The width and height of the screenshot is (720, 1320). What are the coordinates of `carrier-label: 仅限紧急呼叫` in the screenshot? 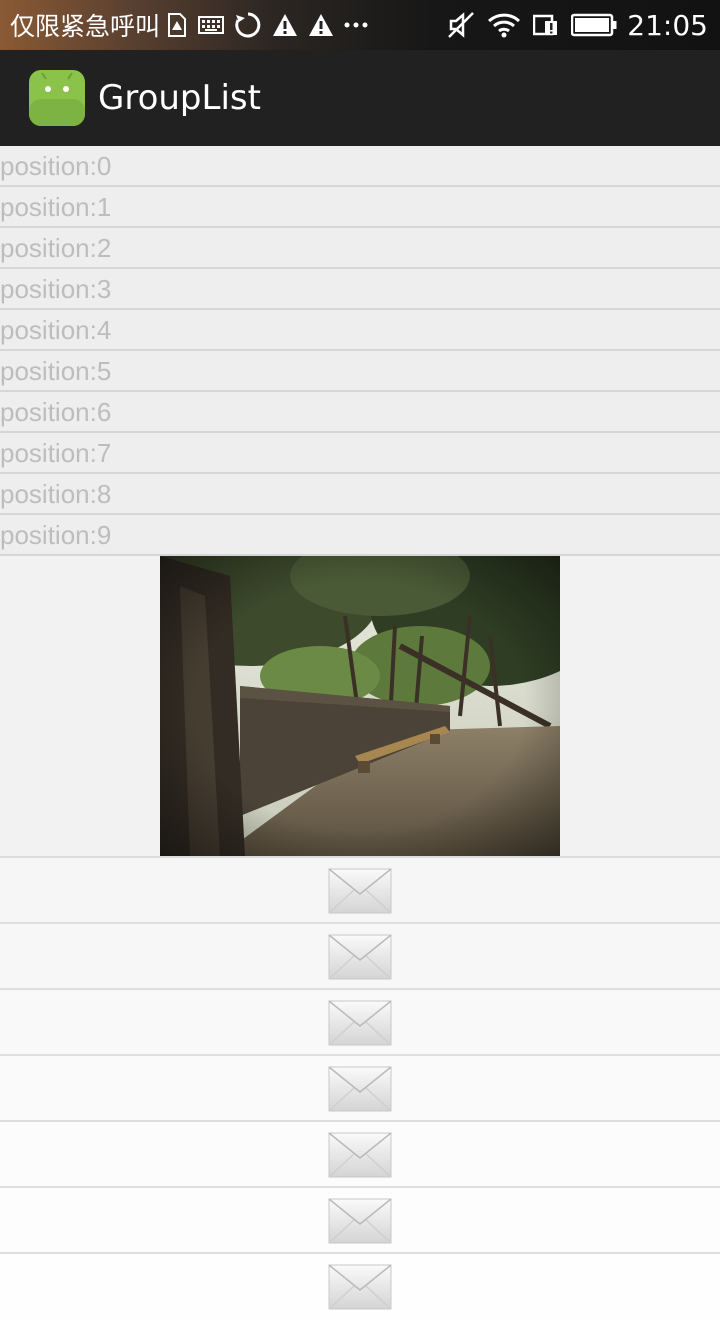 It's located at (85, 26).